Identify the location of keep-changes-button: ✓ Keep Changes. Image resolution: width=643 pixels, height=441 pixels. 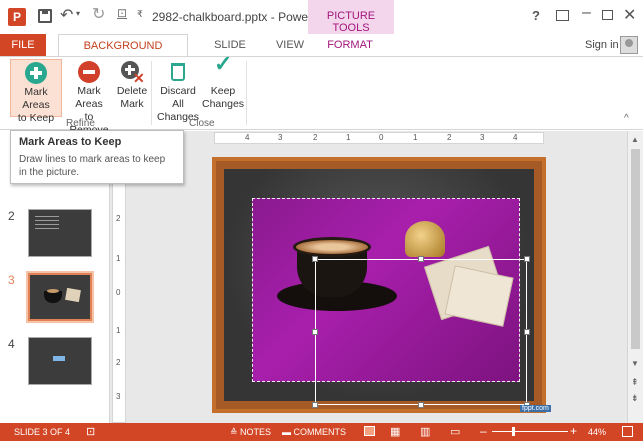
(223, 81).